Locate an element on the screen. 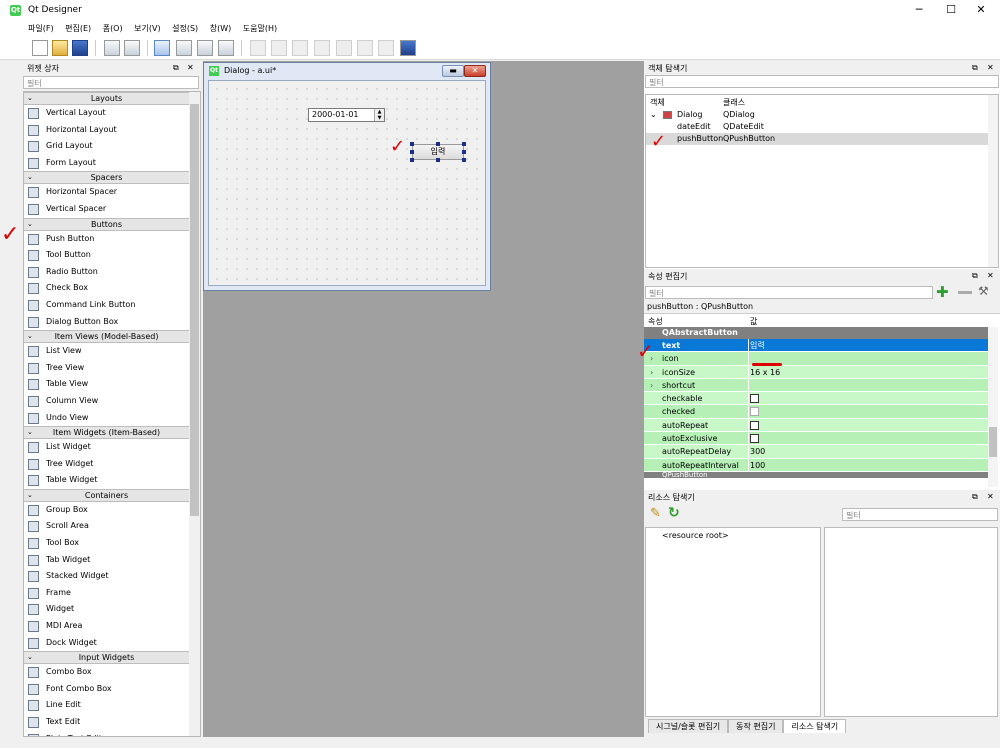 The image size is (1000, 748). property-row: autoRepeatDelay 300 is located at coordinates (816, 452).